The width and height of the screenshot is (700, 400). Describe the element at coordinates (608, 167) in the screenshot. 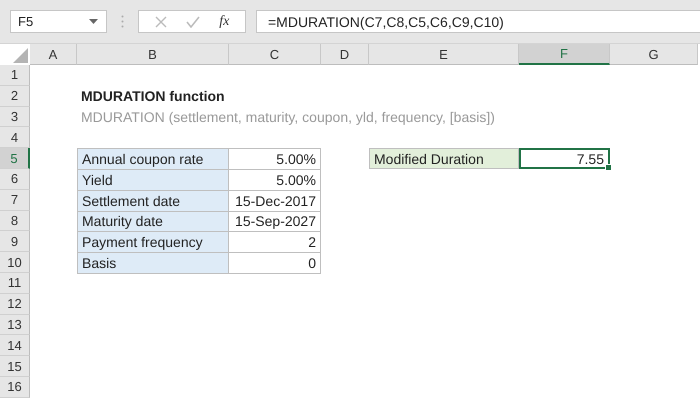

I see `fill-handle` at that location.